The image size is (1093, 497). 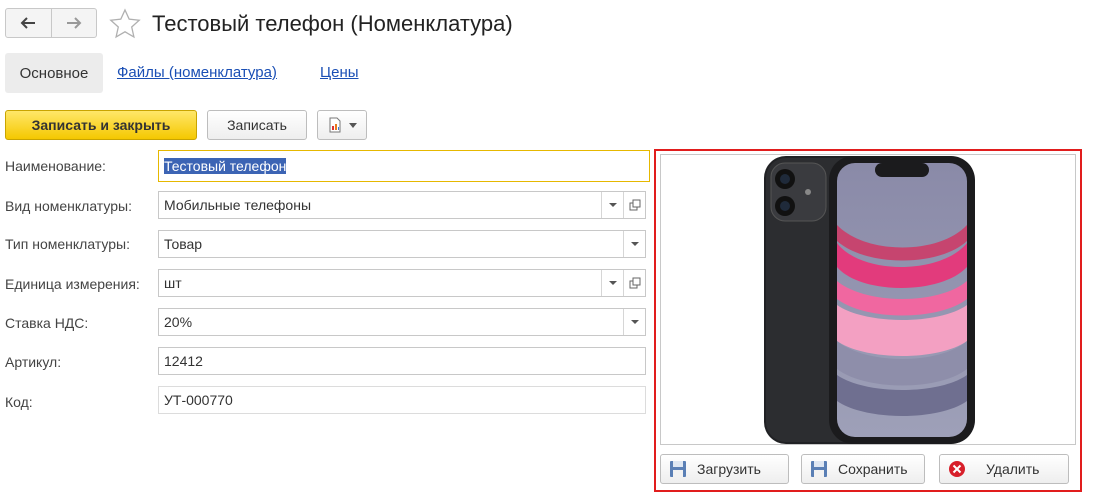 I want to click on back-button, so click(x=28, y=23).